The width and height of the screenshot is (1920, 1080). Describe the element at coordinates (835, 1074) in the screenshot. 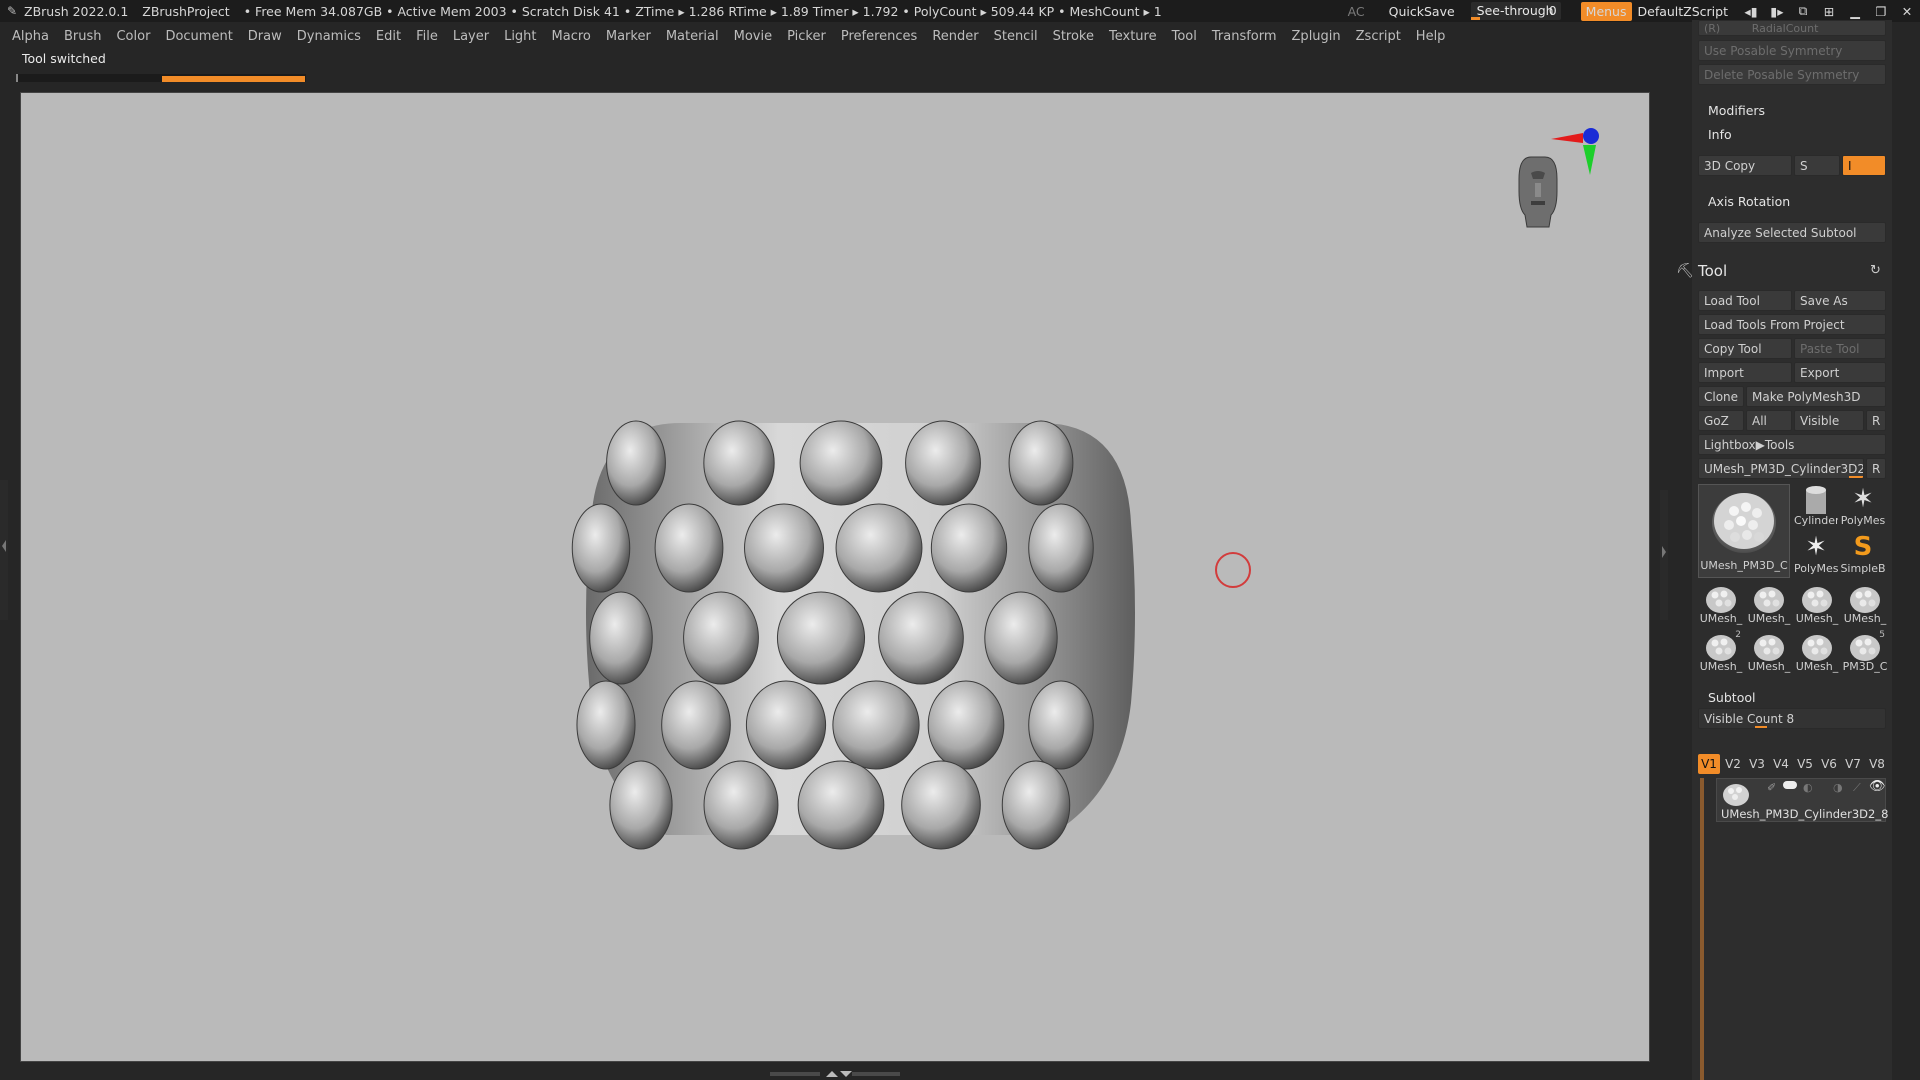

I see `bottom-tray-handle` at that location.